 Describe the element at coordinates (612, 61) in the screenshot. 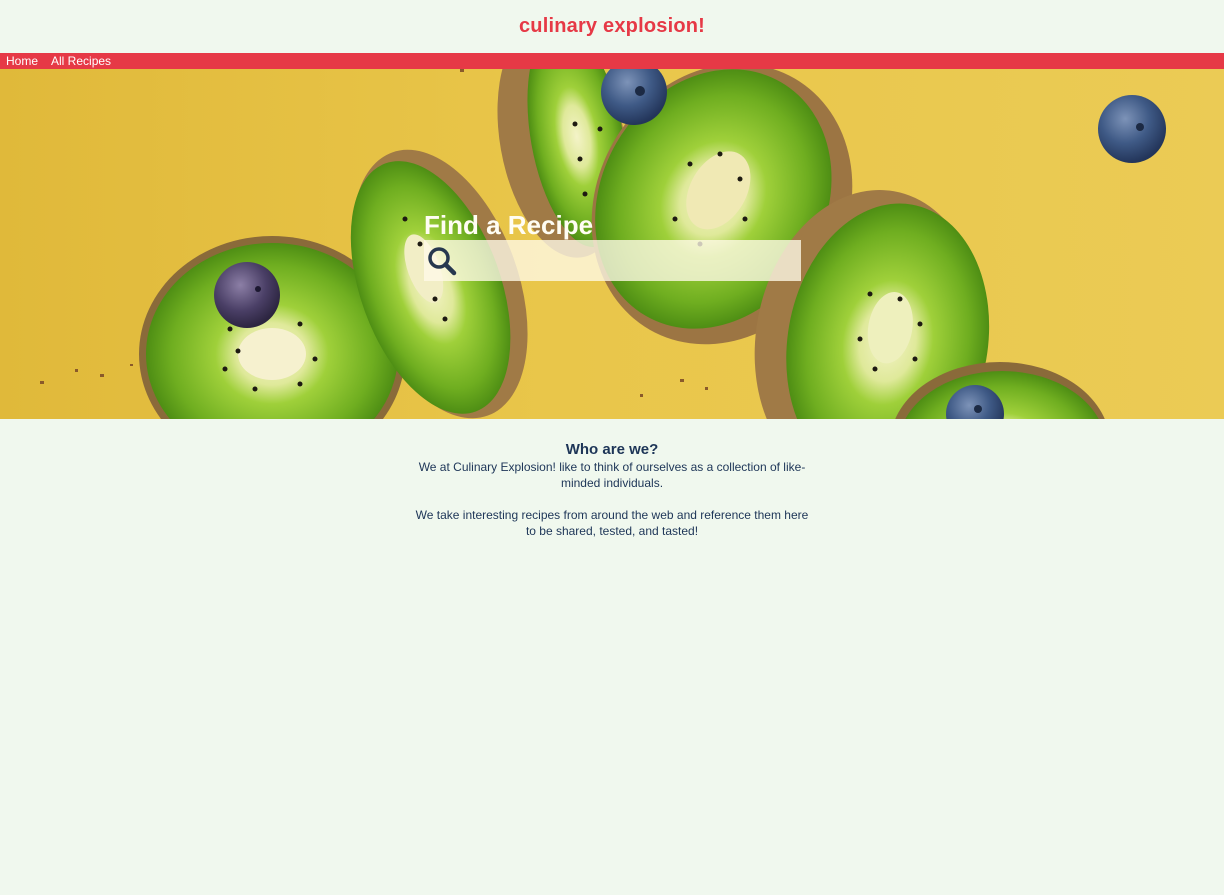

I see `main-navbar: Home All Recipes` at that location.